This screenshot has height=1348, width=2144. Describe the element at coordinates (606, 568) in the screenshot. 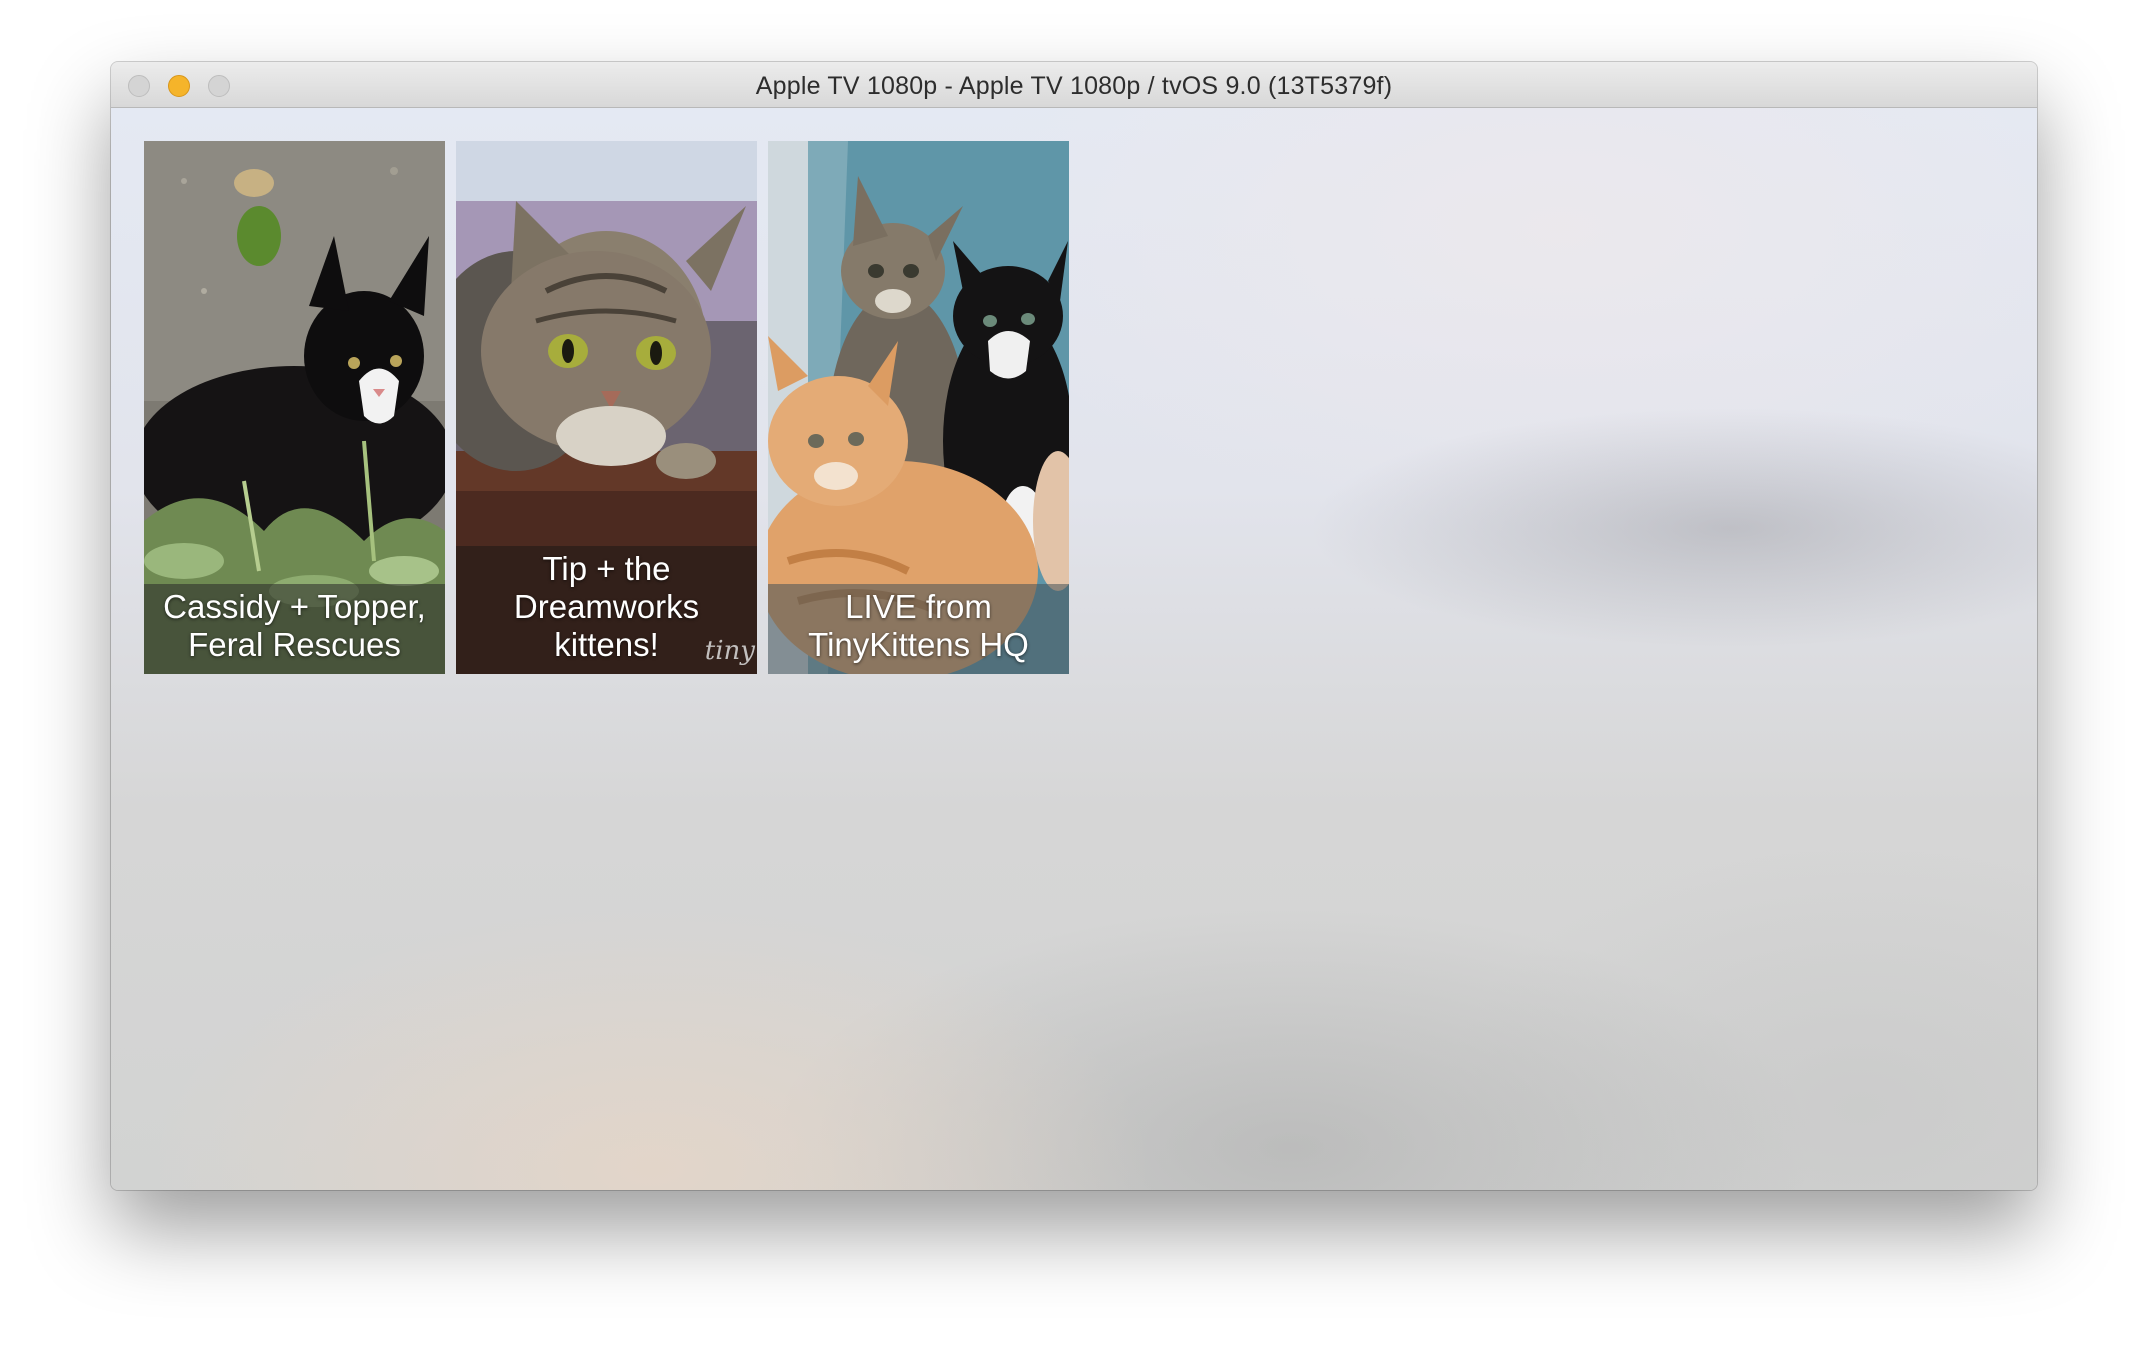

I see `caption-line: Tip + the` at that location.